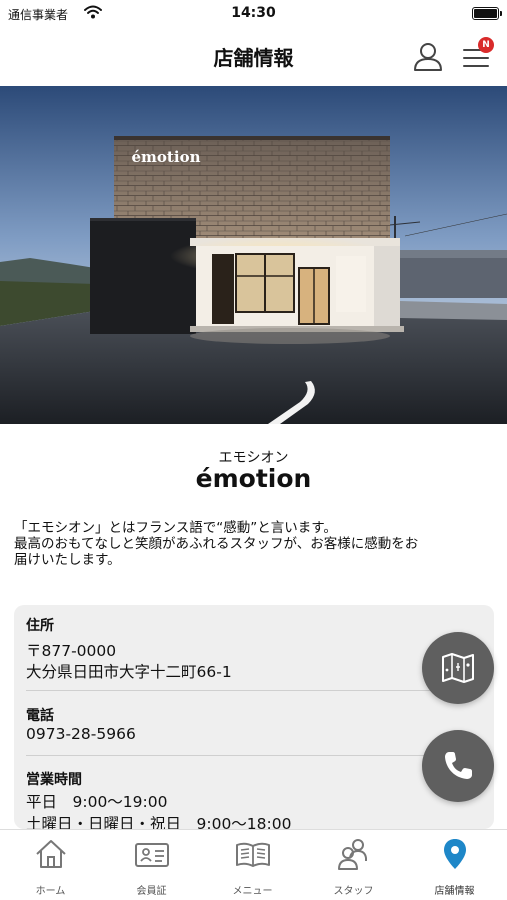 The height and width of the screenshot is (900, 507). What do you see at coordinates (476, 56) in the screenshot?
I see `menu-button: N` at bounding box center [476, 56].